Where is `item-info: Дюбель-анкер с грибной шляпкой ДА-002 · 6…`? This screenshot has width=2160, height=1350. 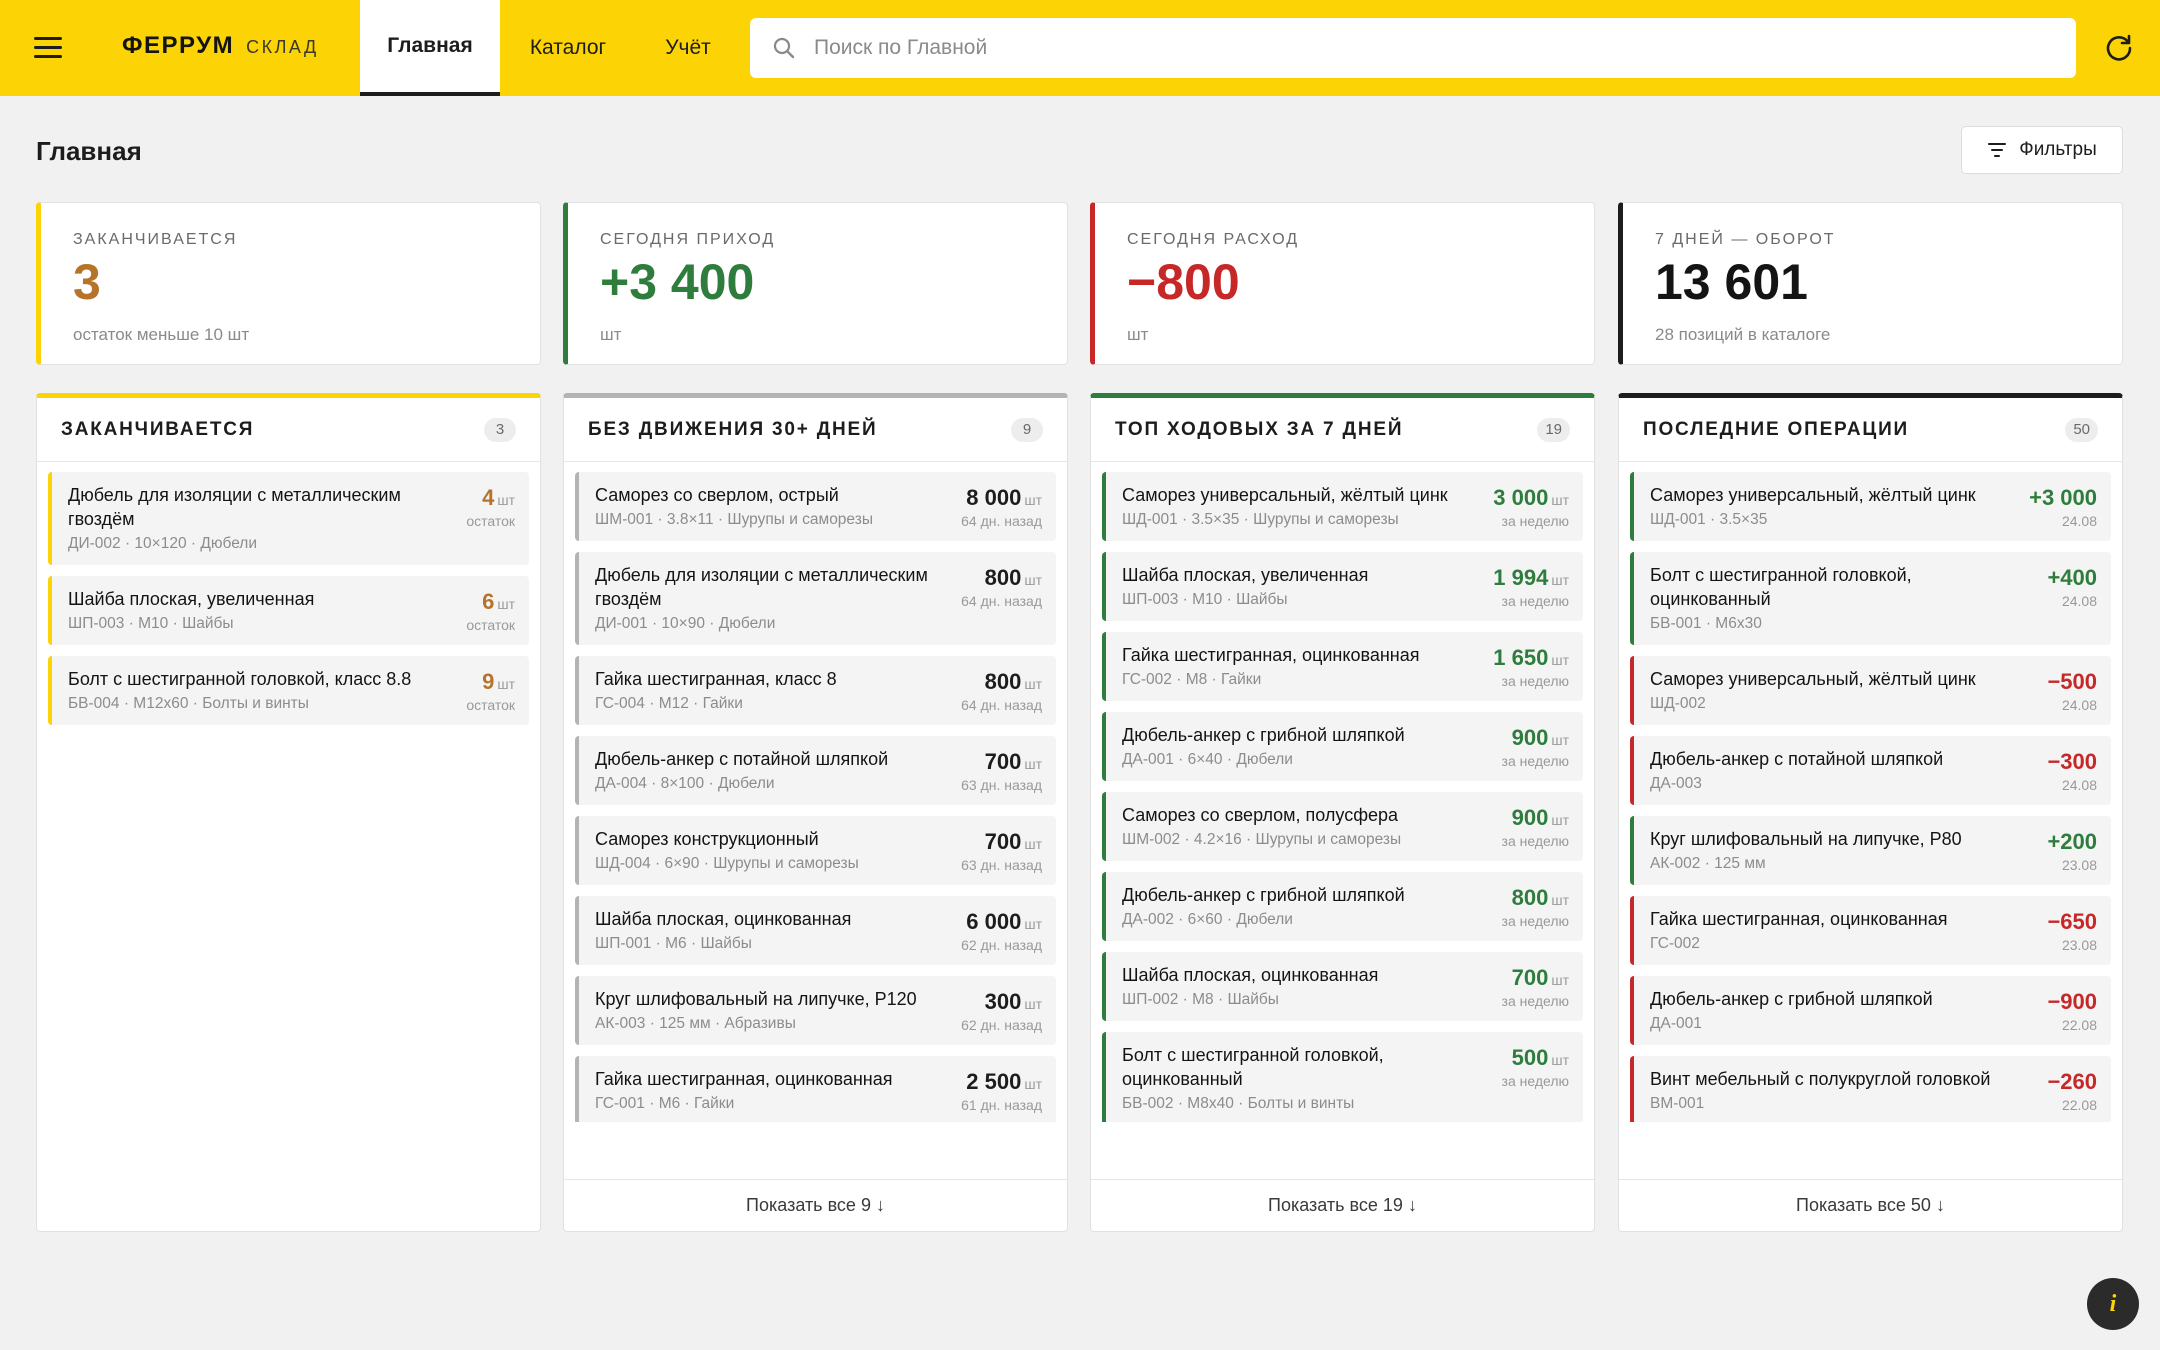
item-info: Дюбель-анкер с грибной шляпкой ДА-002 · 6… is located at coordinates (1298, 907).